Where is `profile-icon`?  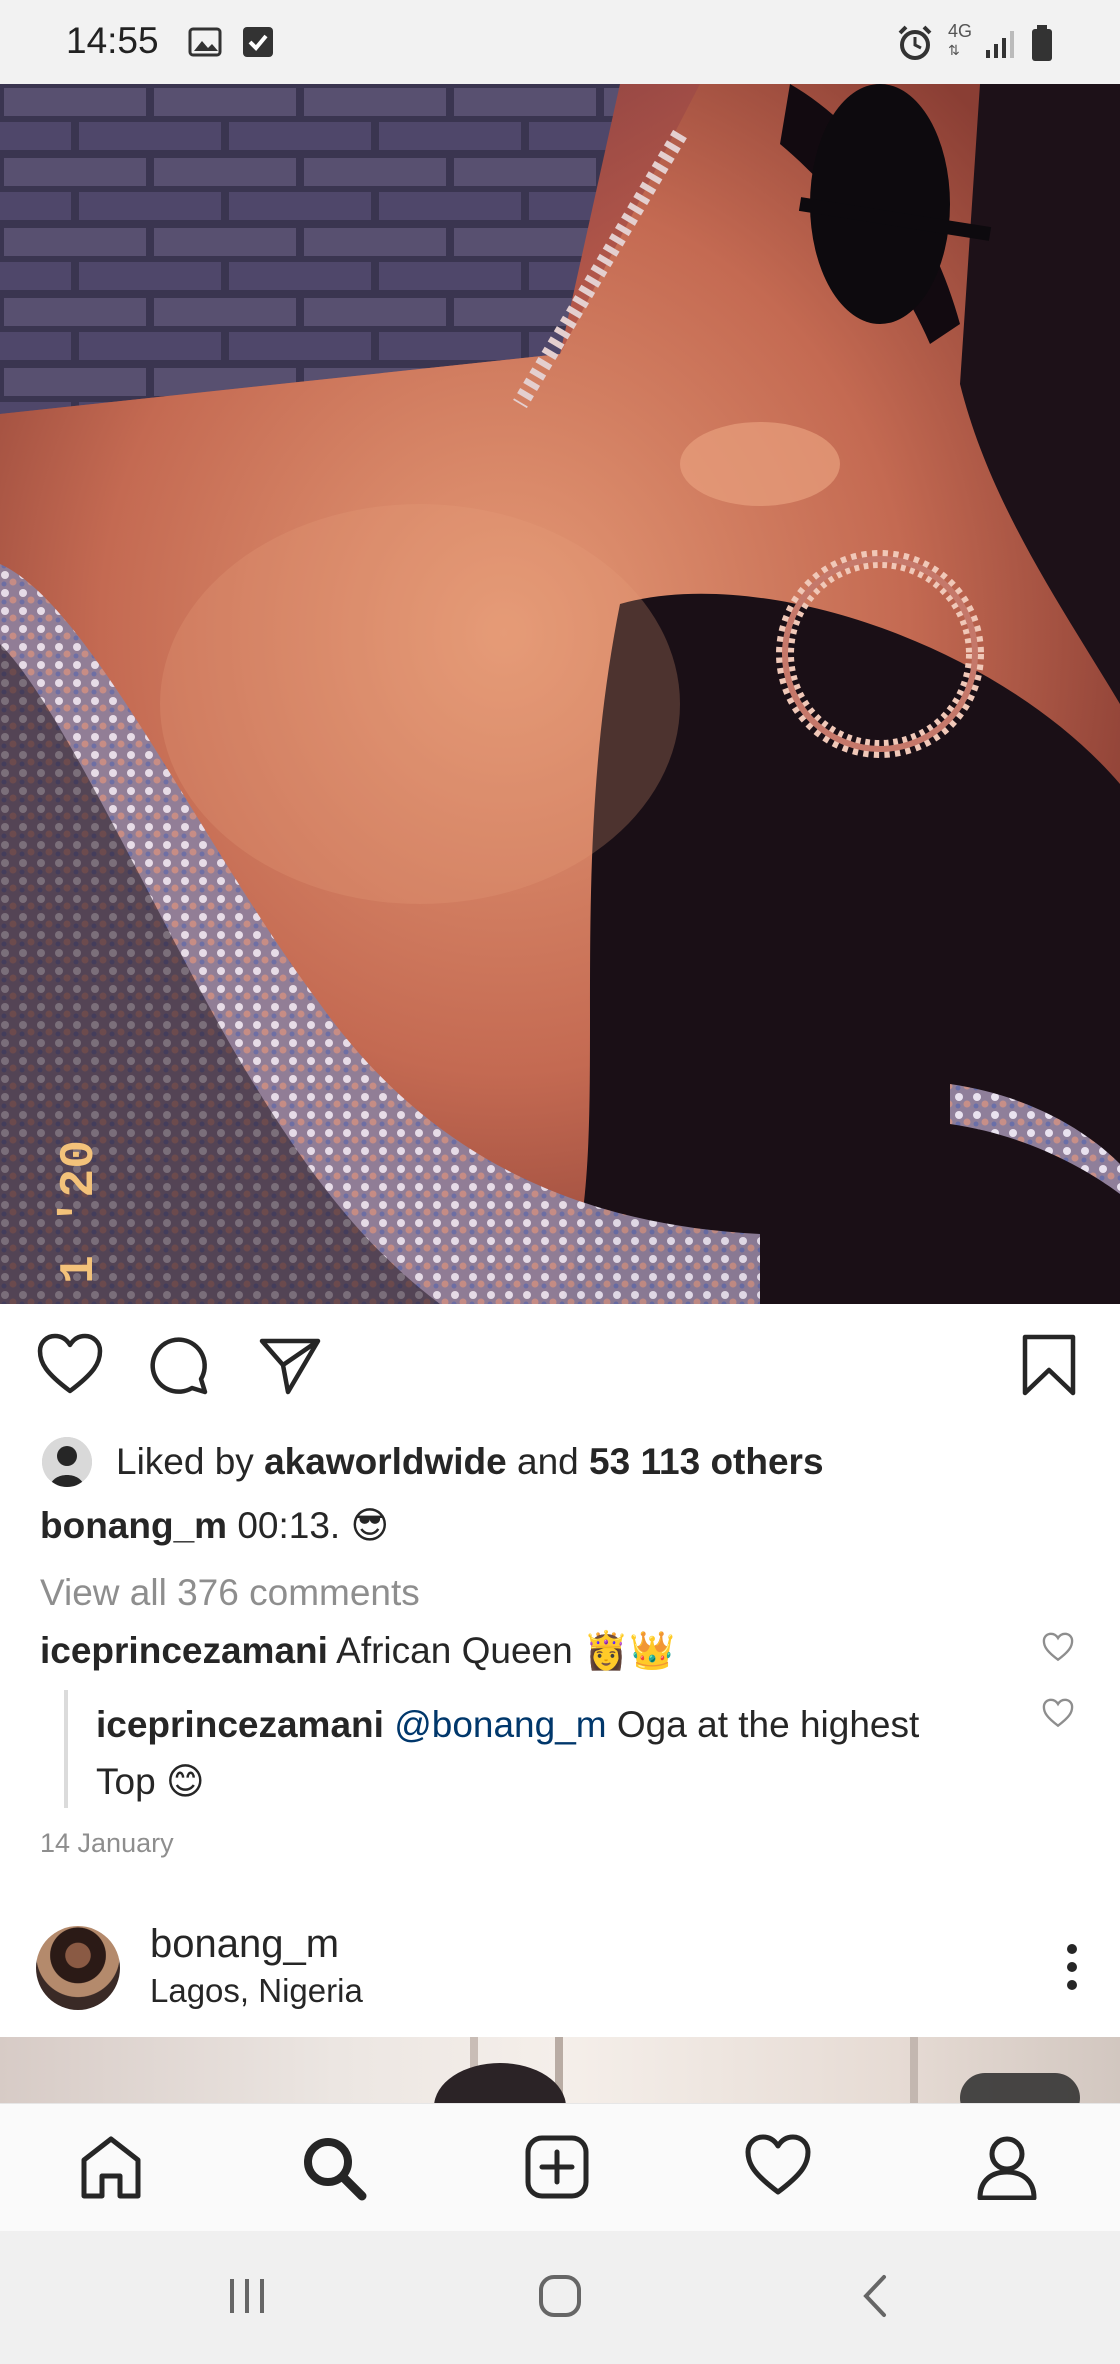 profile-icon is located at coordinates (1009, 2169).